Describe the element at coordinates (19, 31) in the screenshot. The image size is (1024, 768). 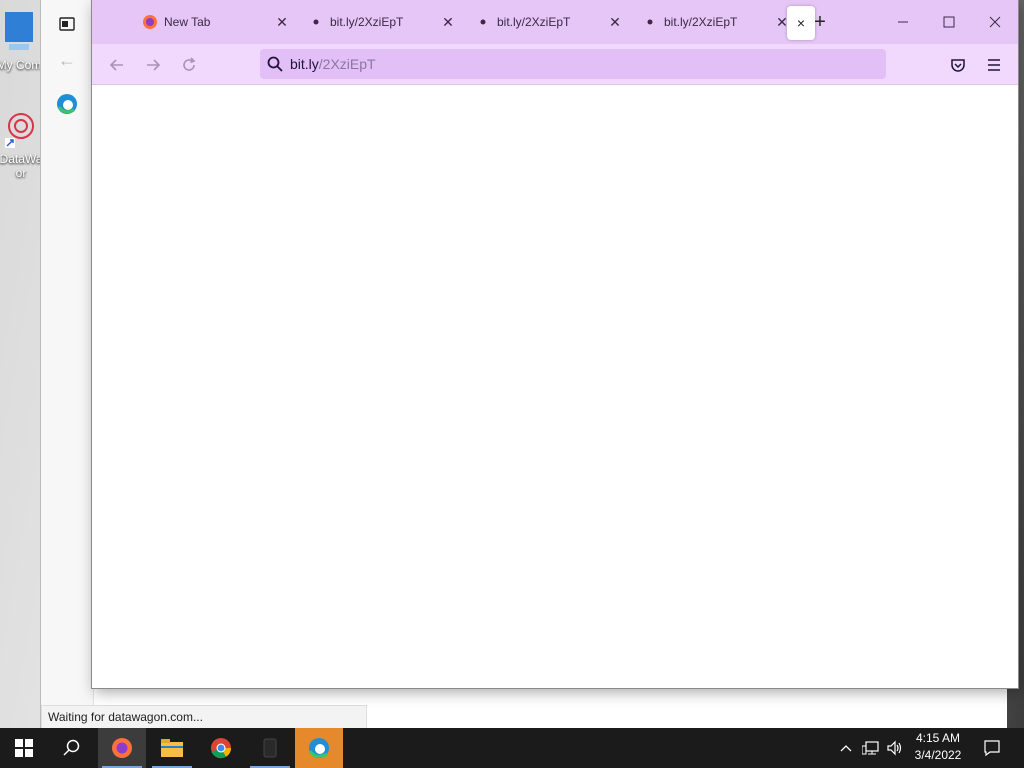
I see `computer-icon` at that location.